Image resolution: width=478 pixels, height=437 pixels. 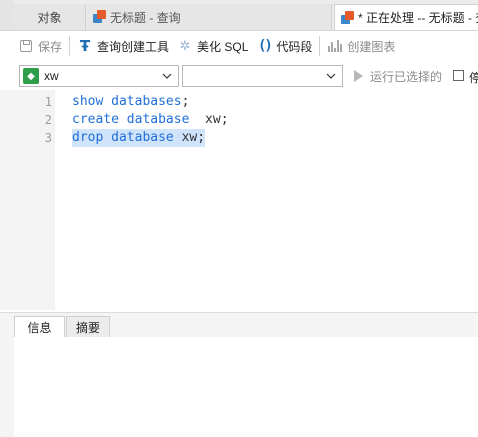 I want to click on query-builder-icon: Ŧ, so click(x=85, y=46).